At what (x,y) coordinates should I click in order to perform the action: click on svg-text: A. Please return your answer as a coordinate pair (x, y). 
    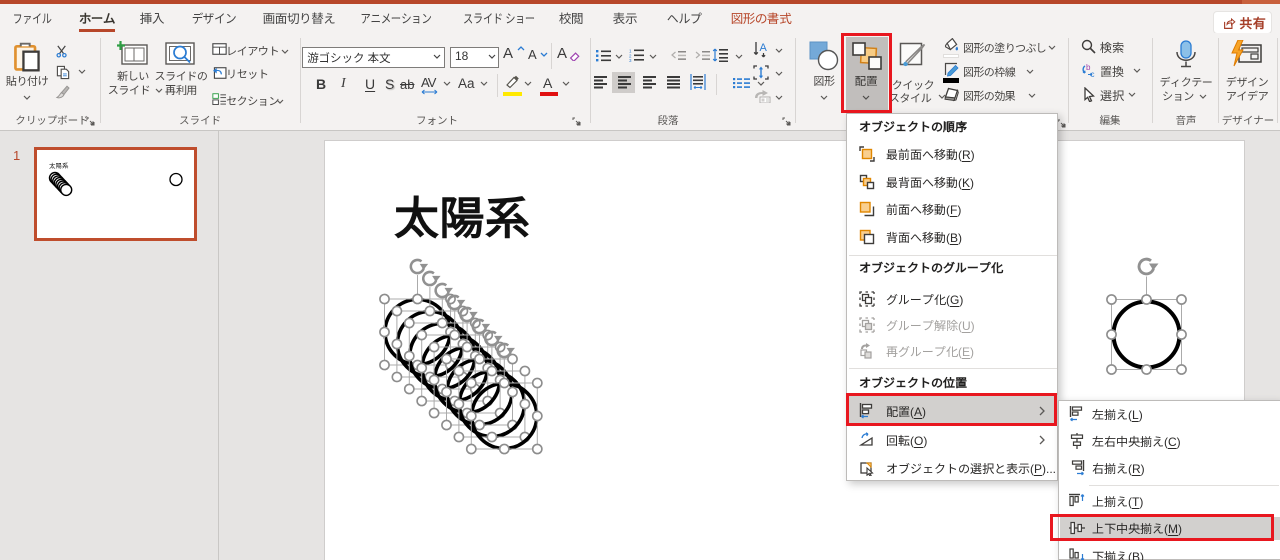
    Looking at the image, I should click on (764, 48).